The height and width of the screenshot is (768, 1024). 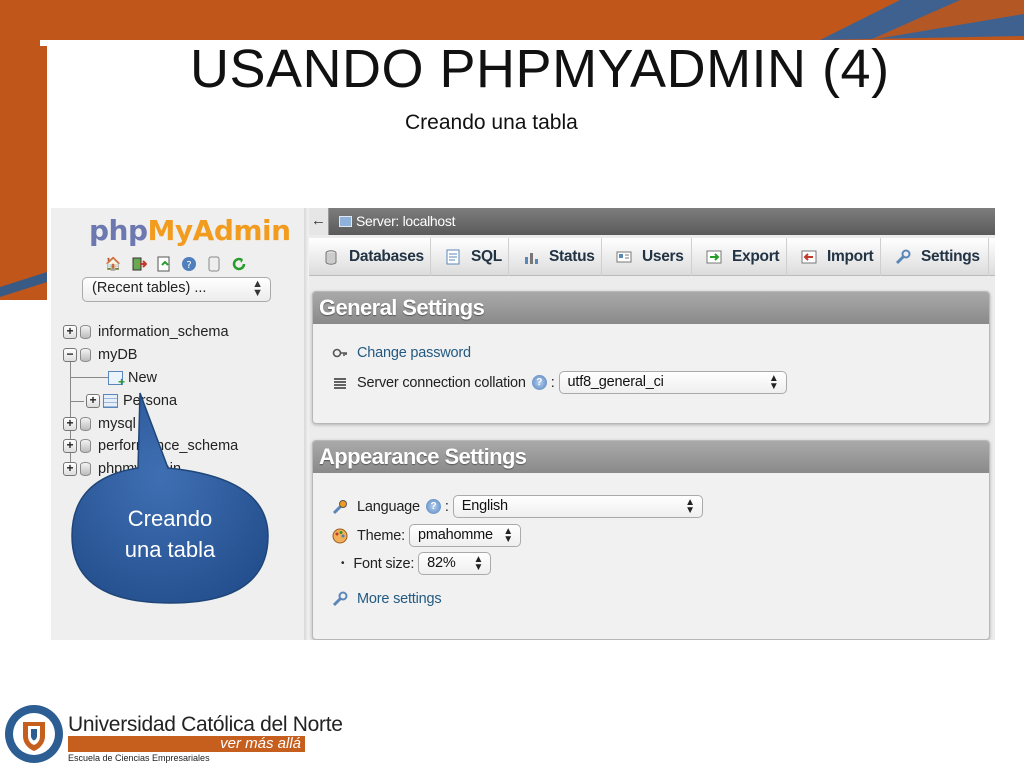 What do you see at coordinates (381, 535) in the screenshot?
I see `theme-label: Theme:` at bounding box center [381, 535].